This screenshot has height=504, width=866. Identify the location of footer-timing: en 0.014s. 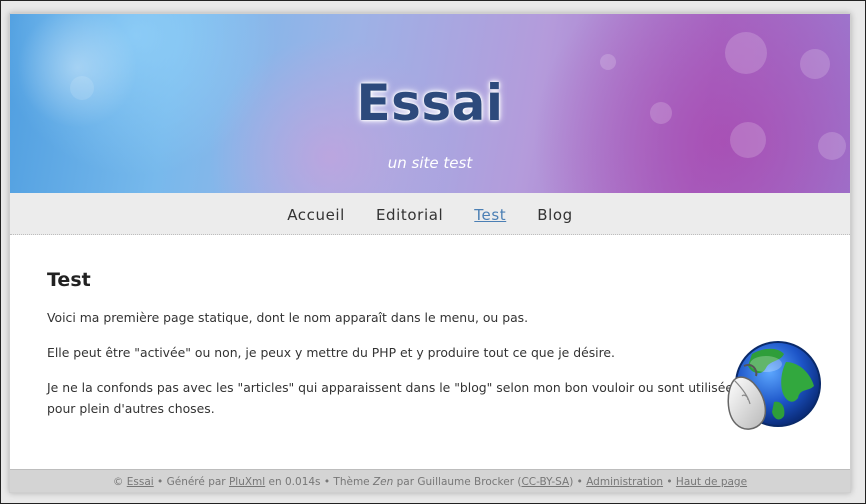
(294, 482).